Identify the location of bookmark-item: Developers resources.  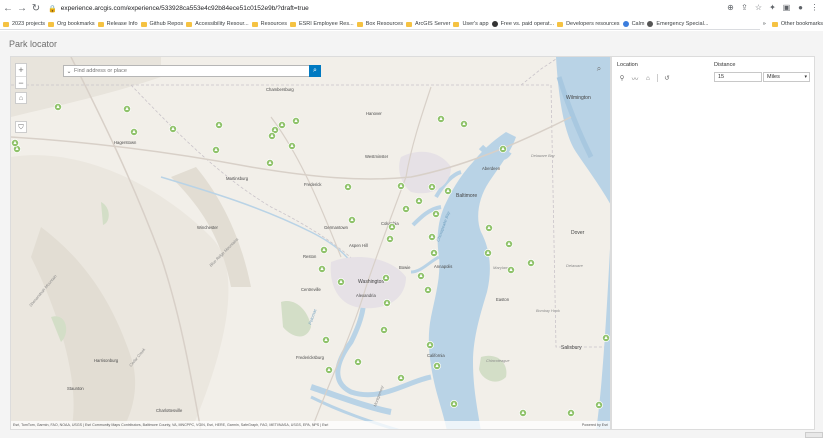
(588, 24).